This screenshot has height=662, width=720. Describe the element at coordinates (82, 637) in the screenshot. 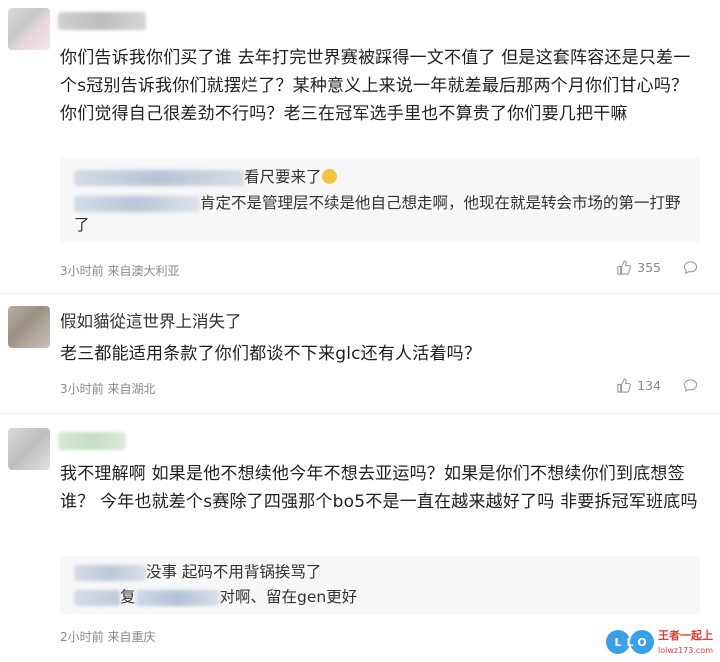

I see `comment-time: 2小时前` at that location.